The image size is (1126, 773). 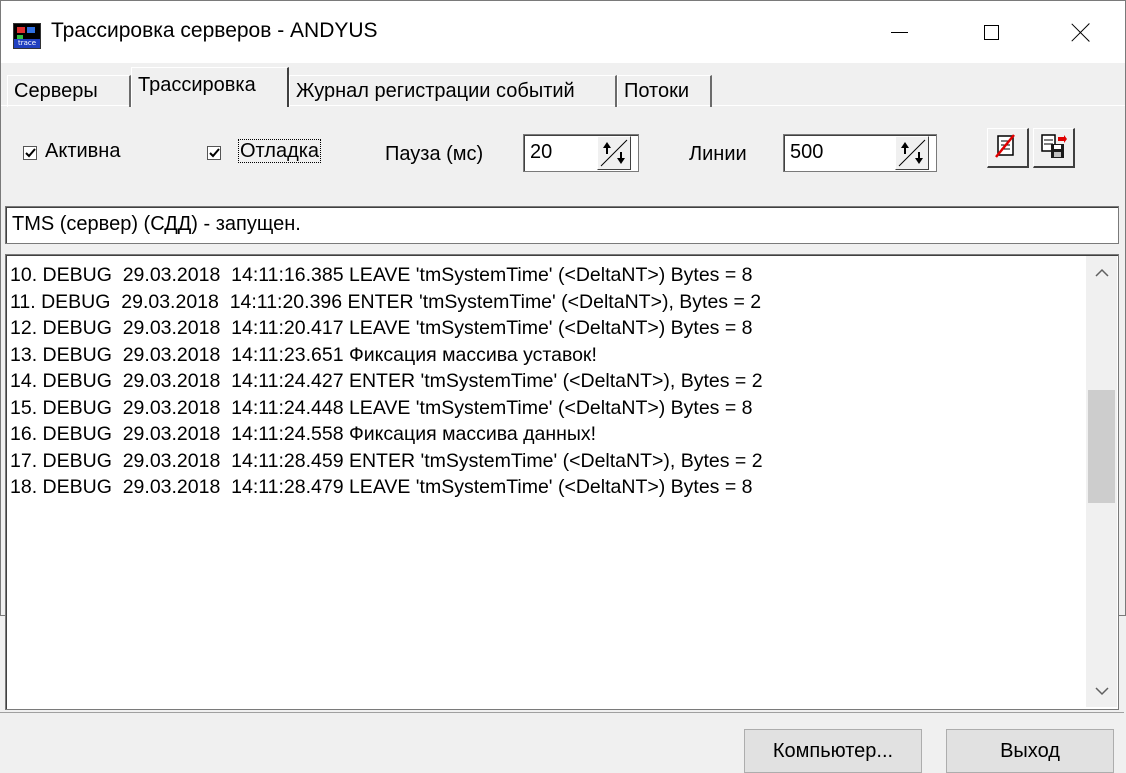 What do you see at coordinates (562, 712) in the screenshot?
I see `bottom-separator` at bounding box center [562, 712].